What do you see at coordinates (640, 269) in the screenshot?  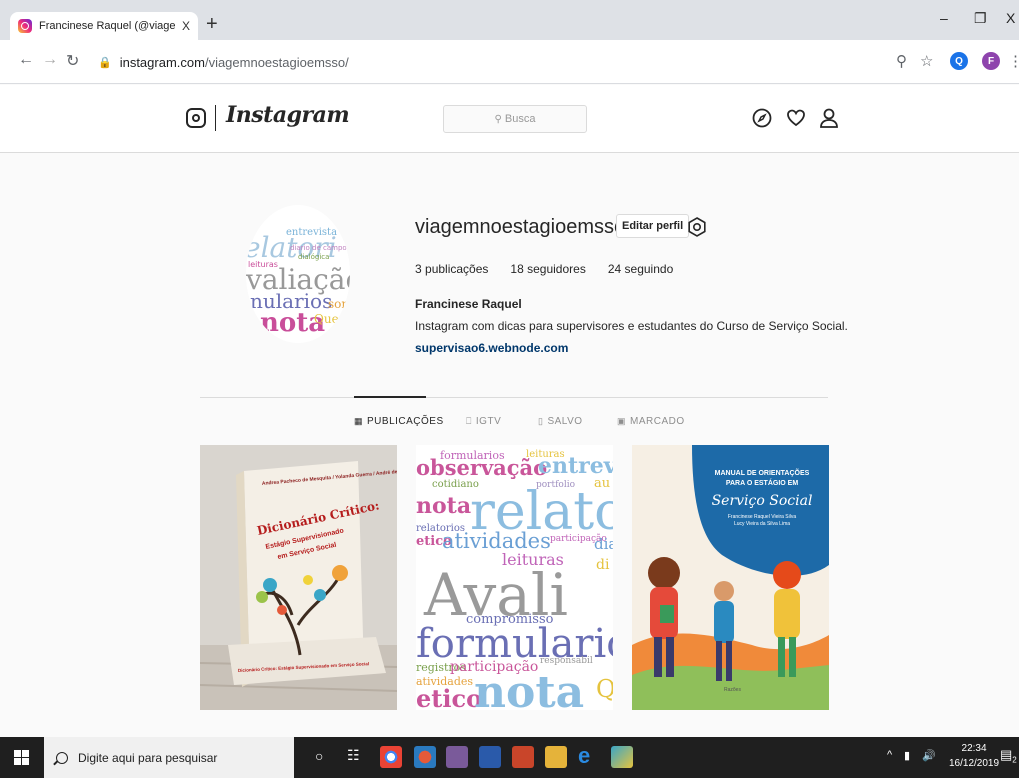 I see `following-count: 24 seguindo` at bounding box center [640, 269].